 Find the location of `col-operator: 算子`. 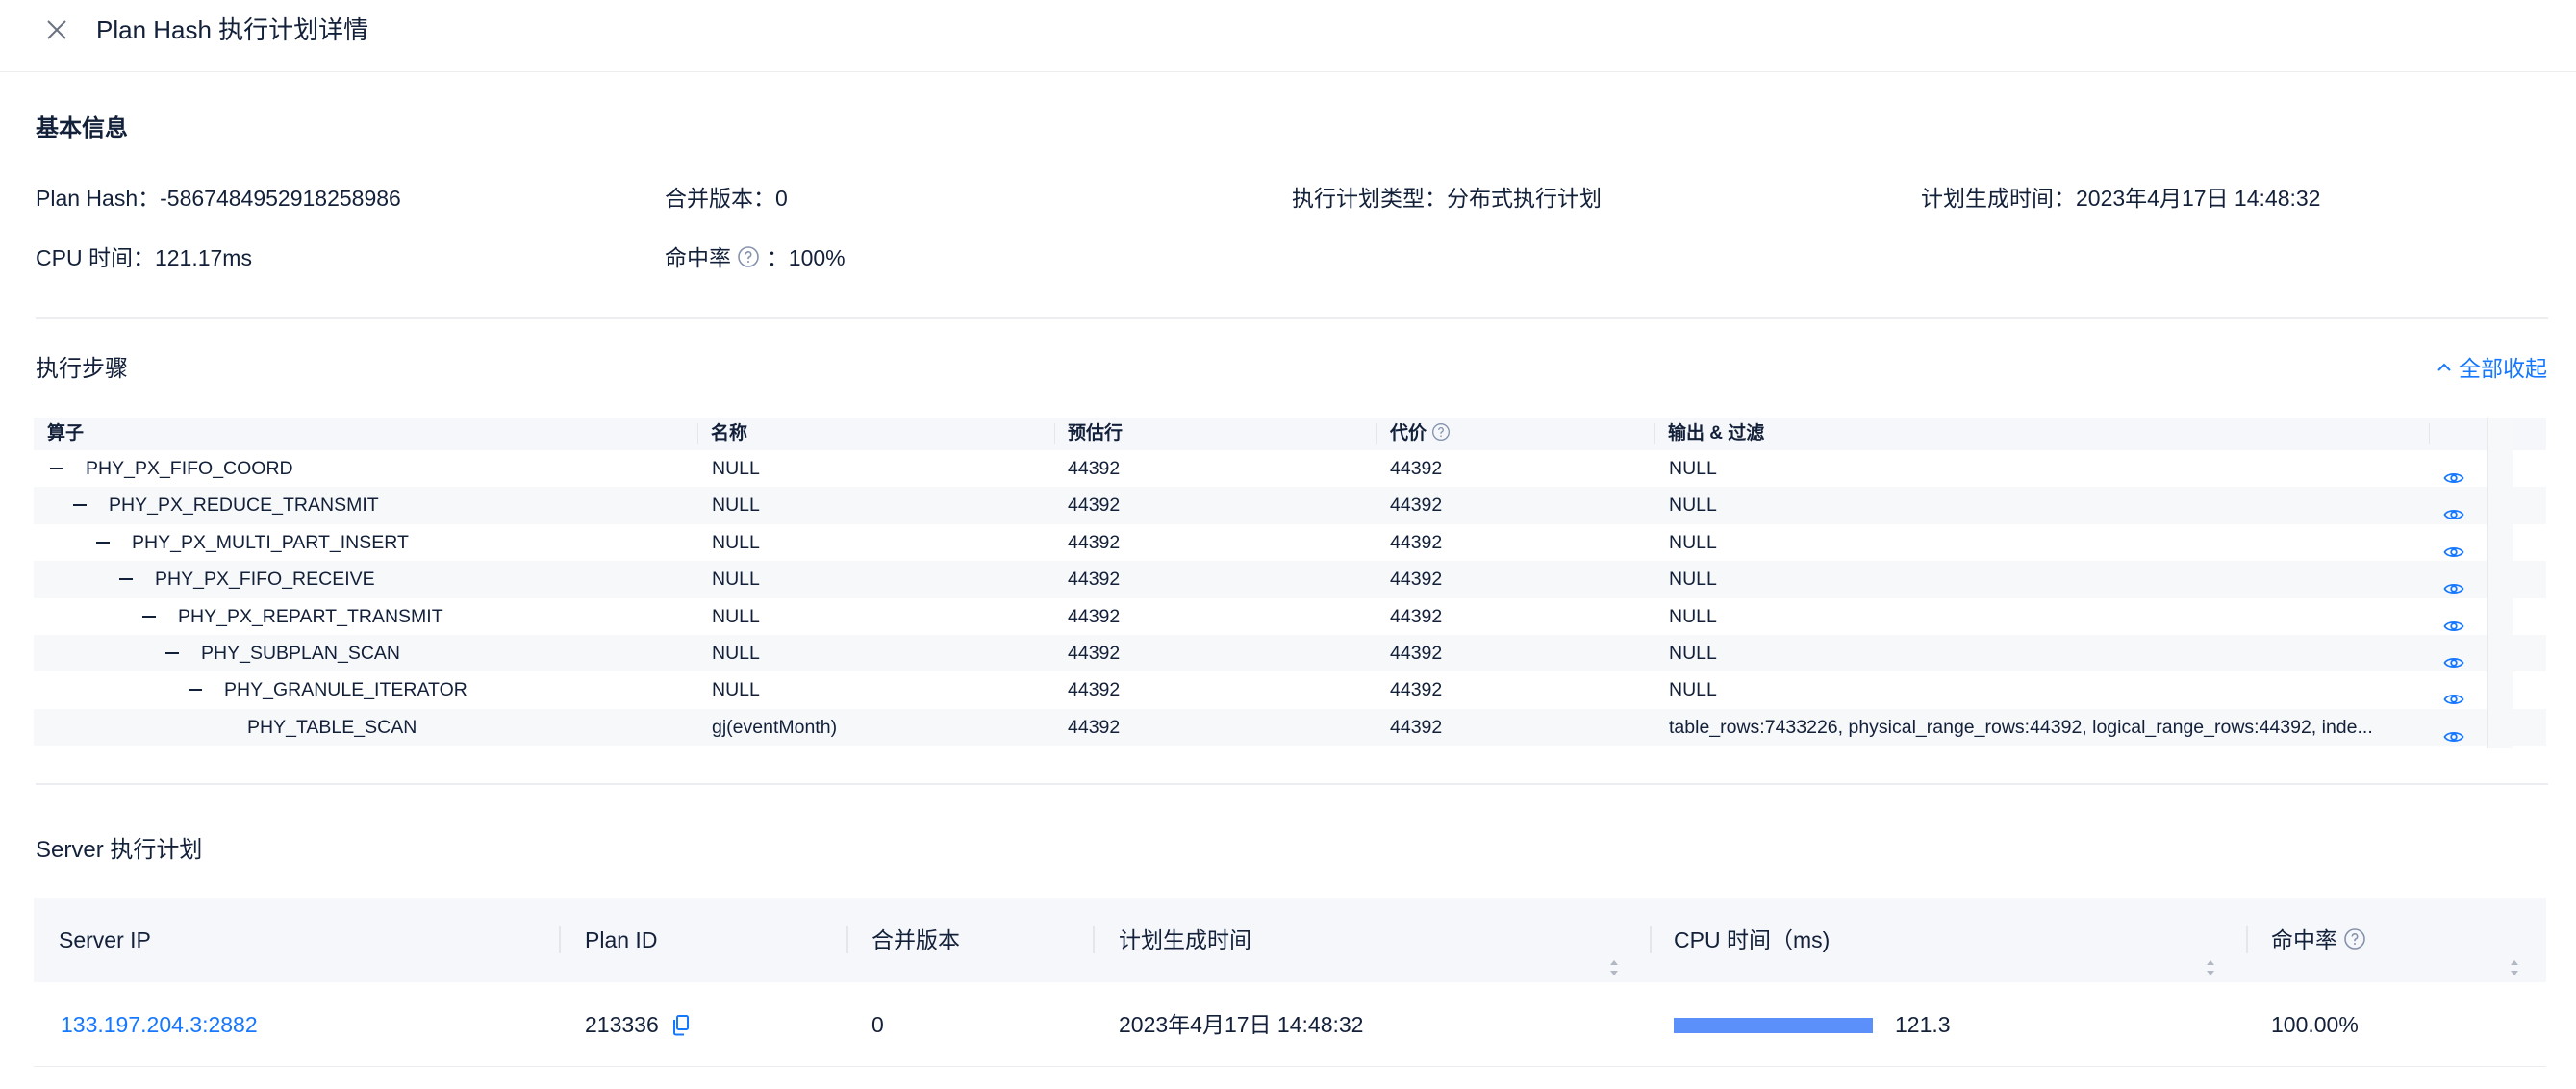

col-operator: 算子 is located at coordinates (66, 433).